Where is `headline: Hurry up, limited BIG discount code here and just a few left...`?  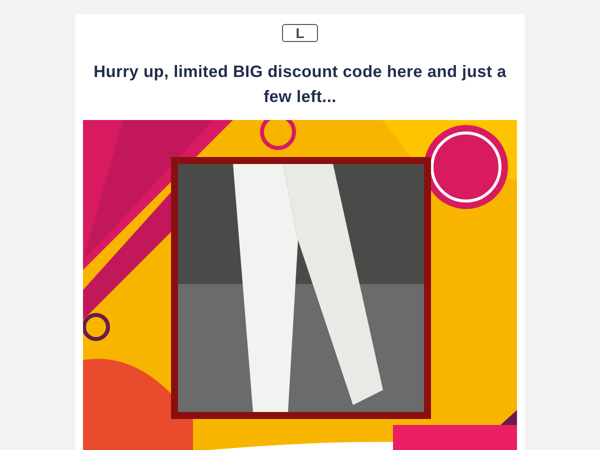
headline: Hurry up, limited BIG discount code here and just a few left... is located at coordinates (300, 85).